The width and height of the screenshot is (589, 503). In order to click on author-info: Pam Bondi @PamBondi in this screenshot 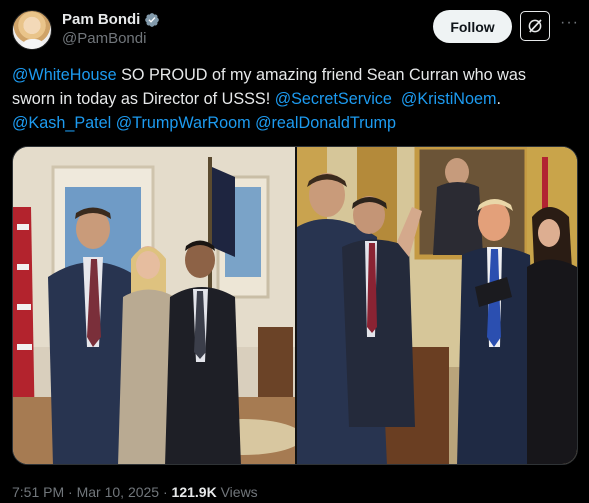, I will do `click(111, 29)`.